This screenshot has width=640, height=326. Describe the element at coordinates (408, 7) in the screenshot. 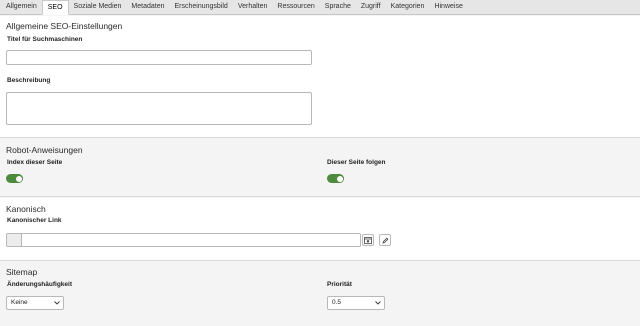

I see `tab-kategorien: Kategorien` at that location.